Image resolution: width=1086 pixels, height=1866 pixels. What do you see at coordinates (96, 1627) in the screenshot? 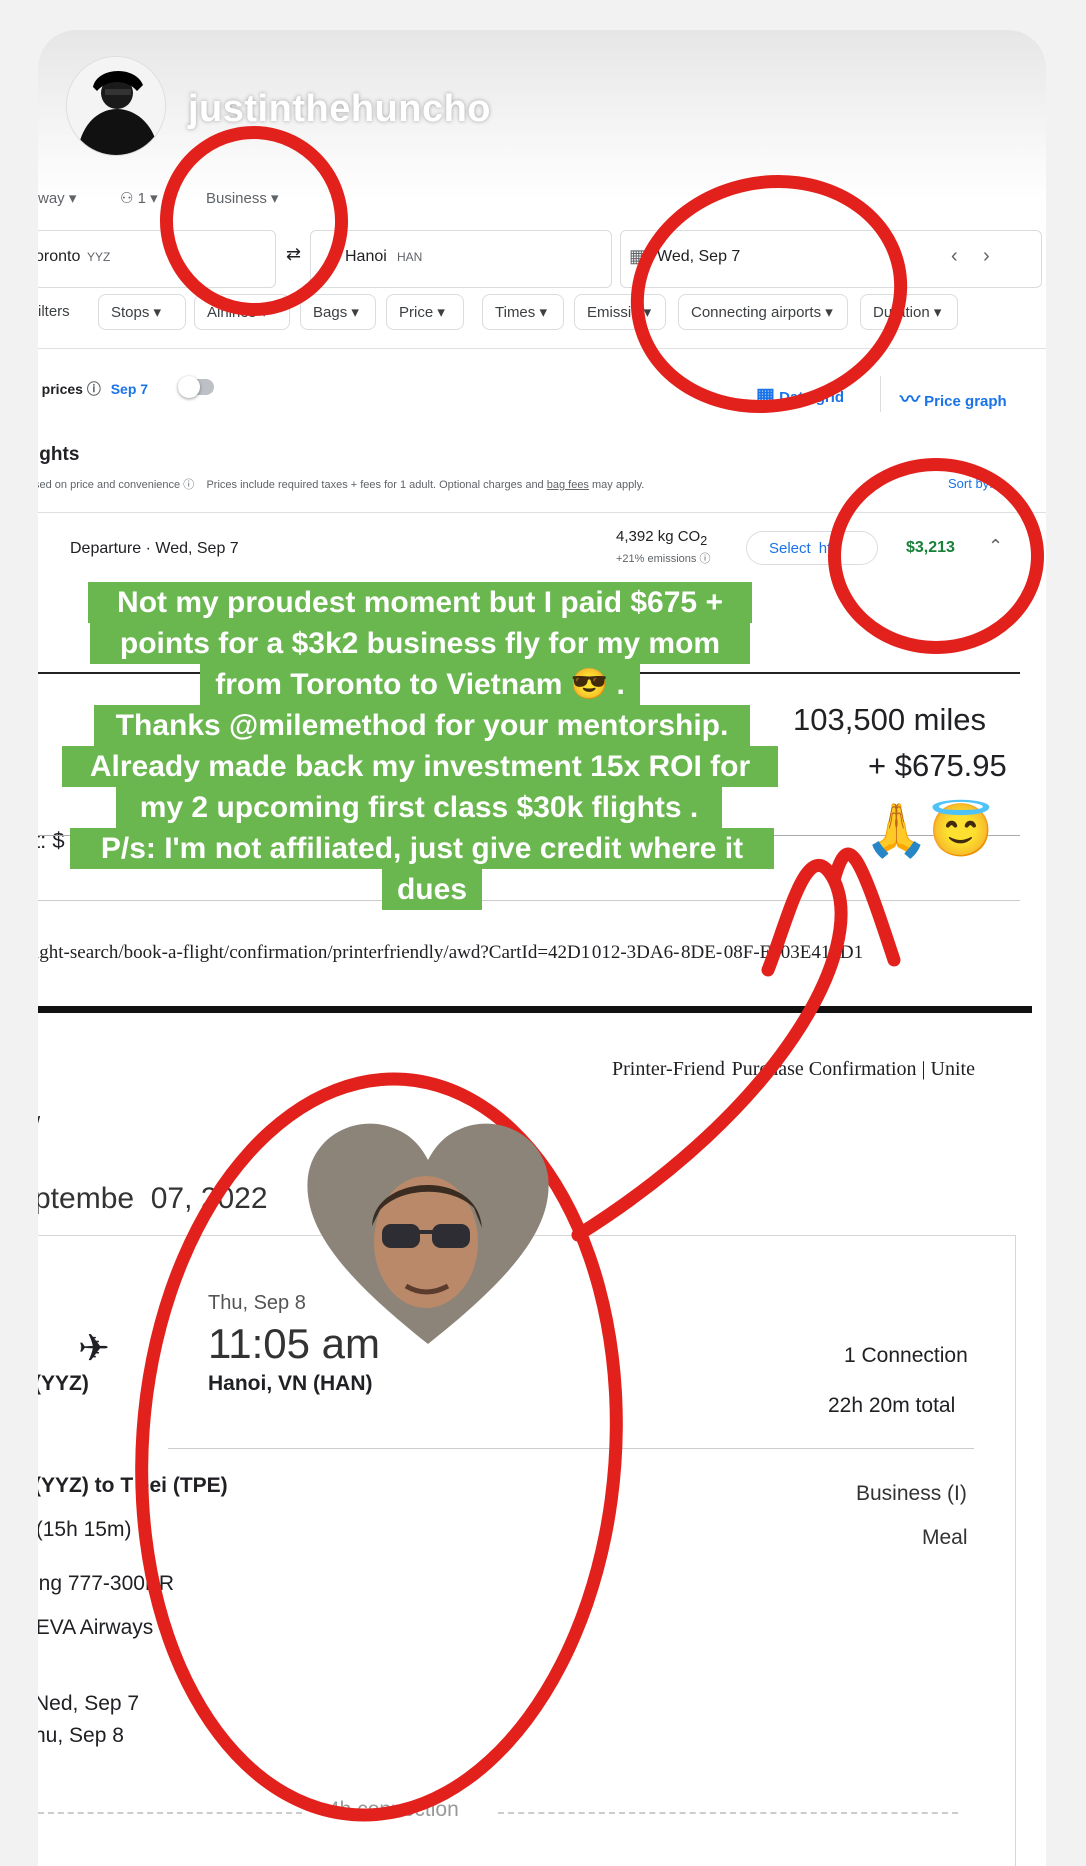
I see `operating-airline: EVA Airways` at bounding box center [96, 1627].